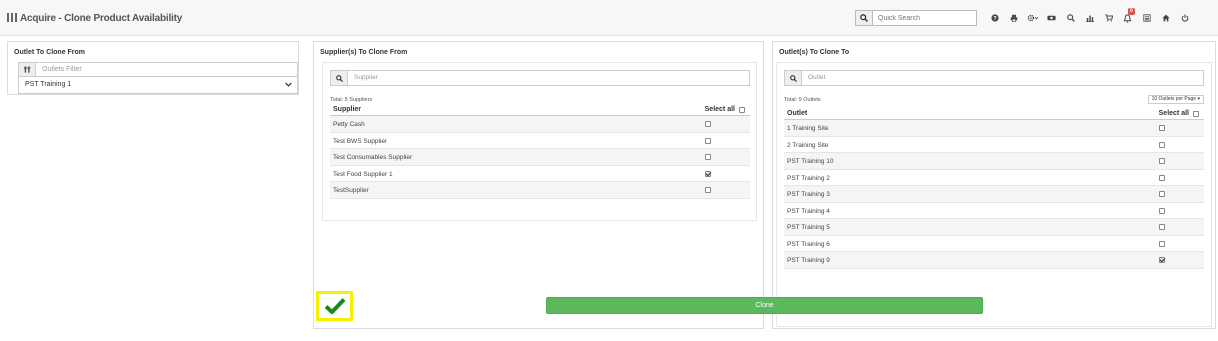  What do you see at coordinates (808, 260) in the screenshot?
I see `outlet-row-name: PST Training 9` at bounding box center [808, 260].